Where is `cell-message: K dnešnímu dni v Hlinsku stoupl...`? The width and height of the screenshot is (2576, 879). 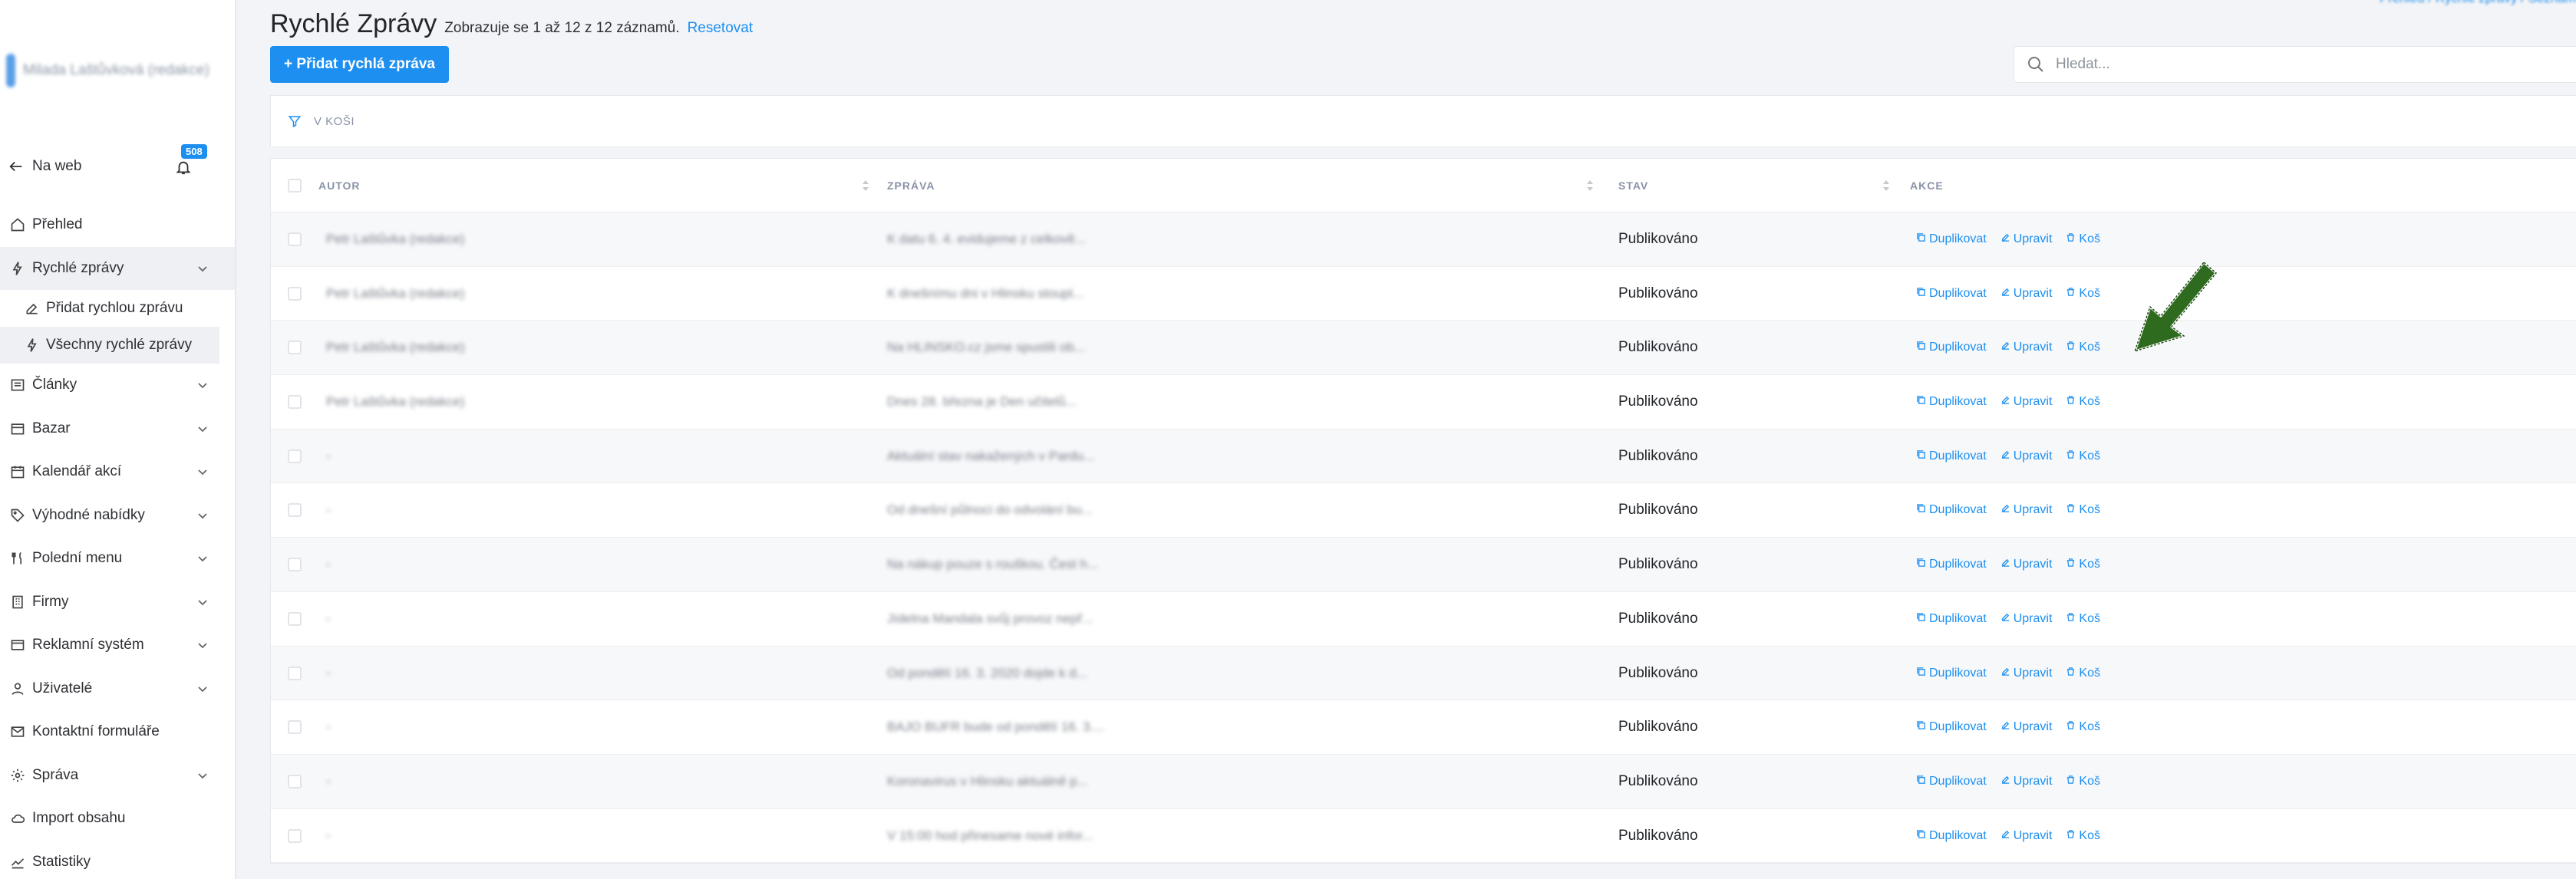
cell-message: K dnešnímu dni v Hlinsku stoupl... is located at coordinates (986, 294).